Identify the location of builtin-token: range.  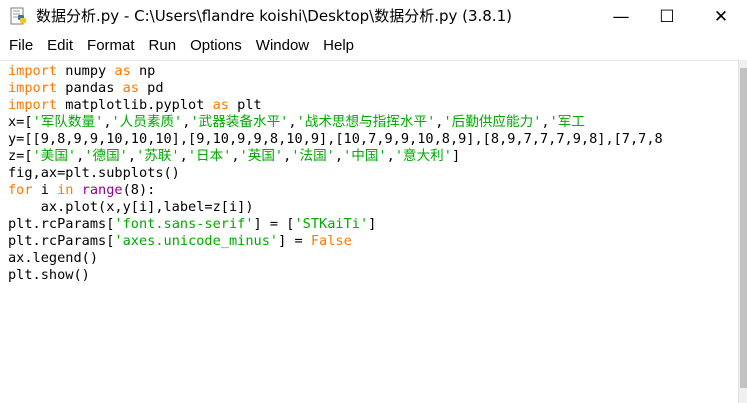
(102, 190).